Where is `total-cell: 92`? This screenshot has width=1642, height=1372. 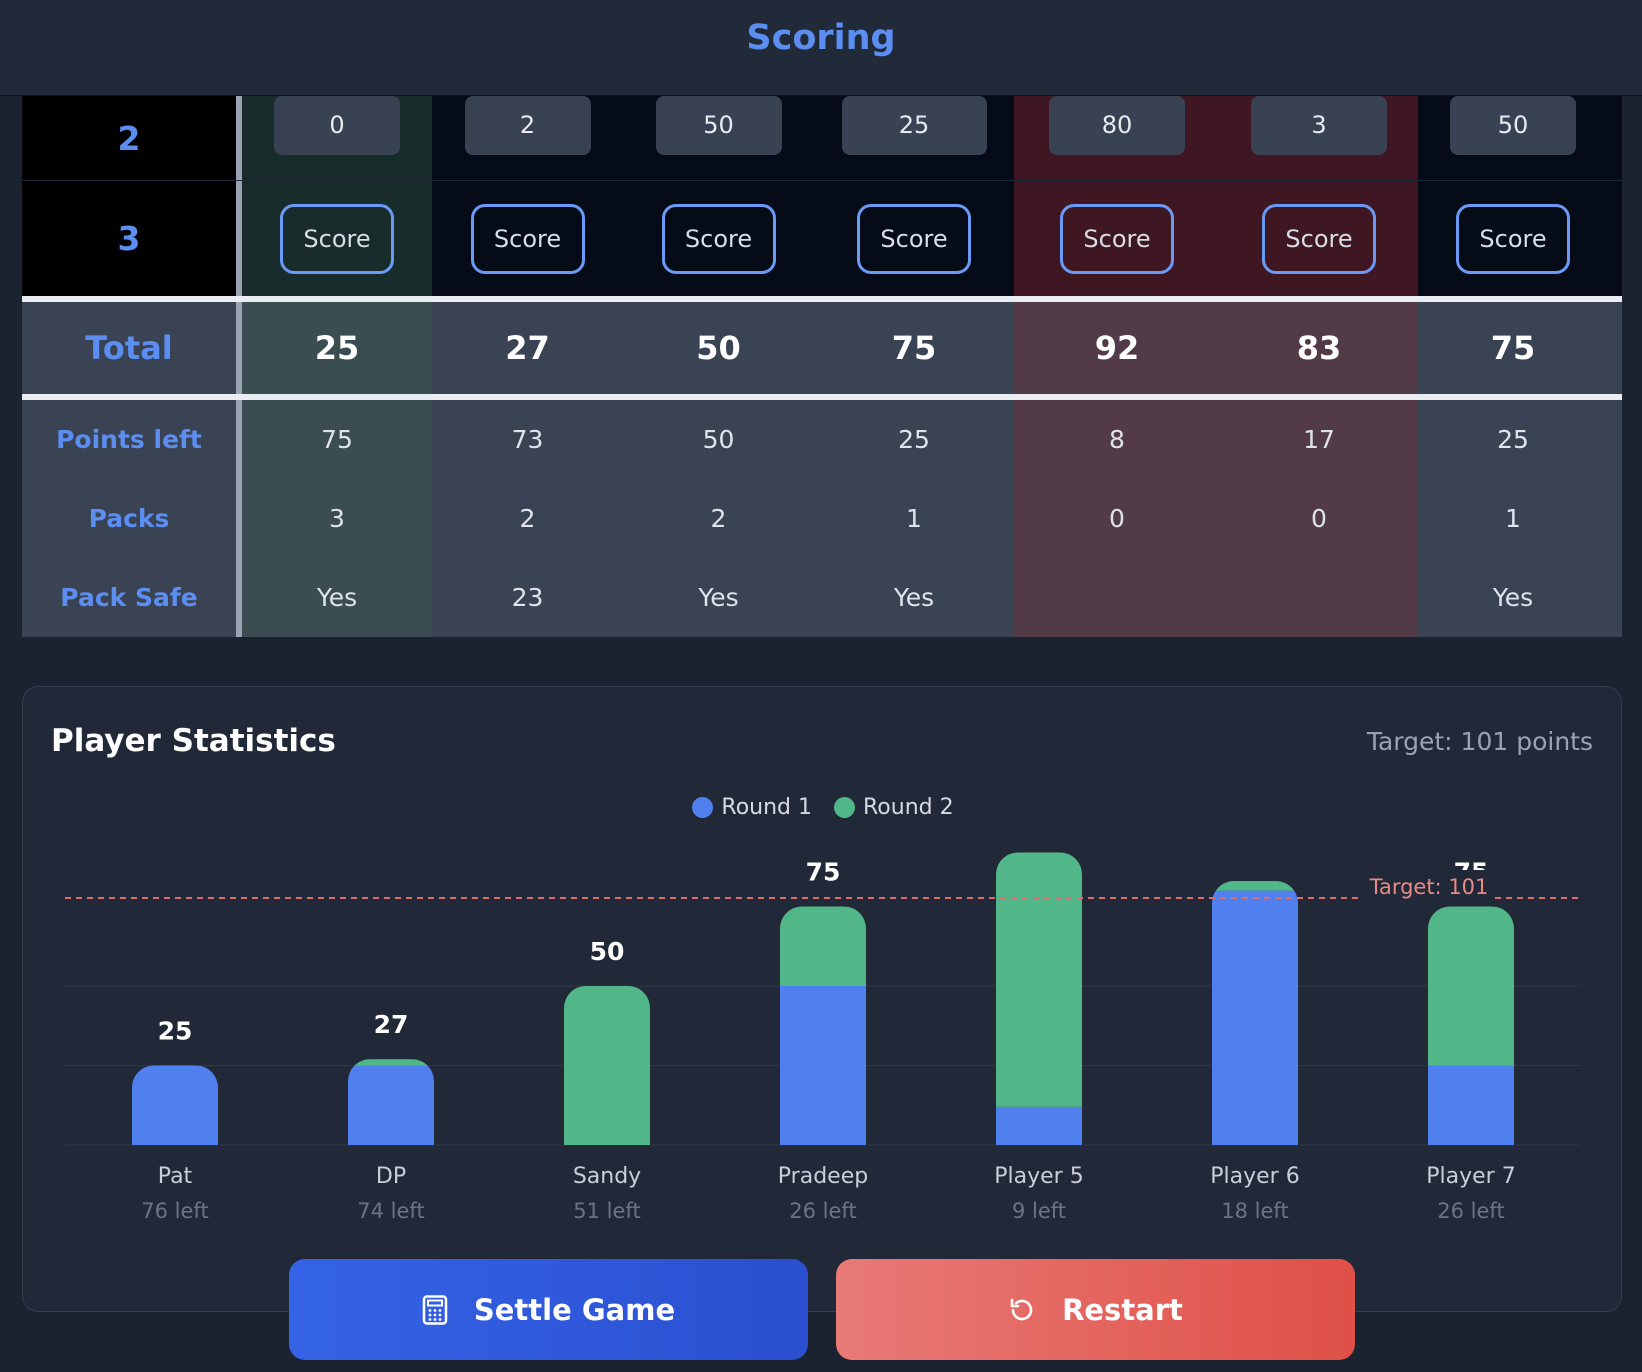 total-cell: 92 is located at coordinates (1117, 348).